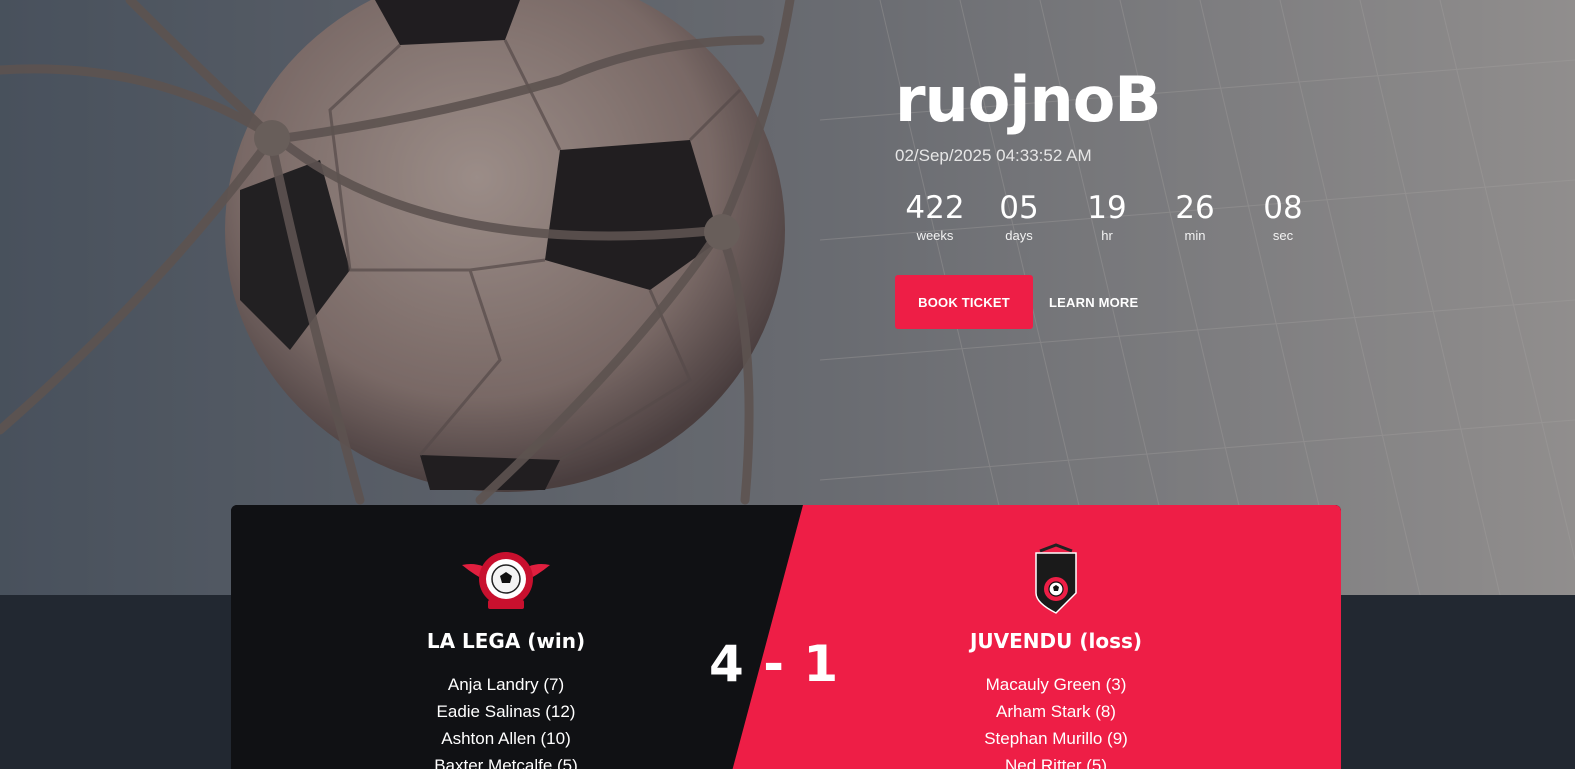 Image resolution: width=1575 pixels, height=769 pixels. Describe the element at coordinates (1283, 235) in the screenshot. I see `countdown-label: sec` at that location.